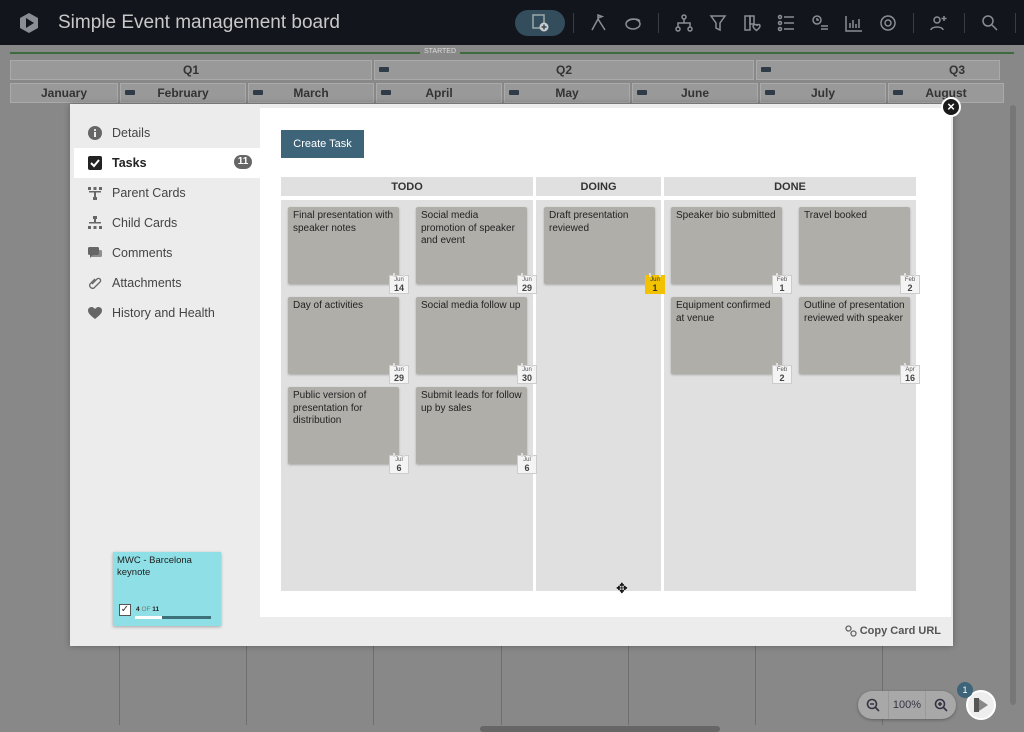 The image size is (1024, 732). Describe the element at coordinates (909, 378) in the screenshot. I see `due-day: 16` at that location.